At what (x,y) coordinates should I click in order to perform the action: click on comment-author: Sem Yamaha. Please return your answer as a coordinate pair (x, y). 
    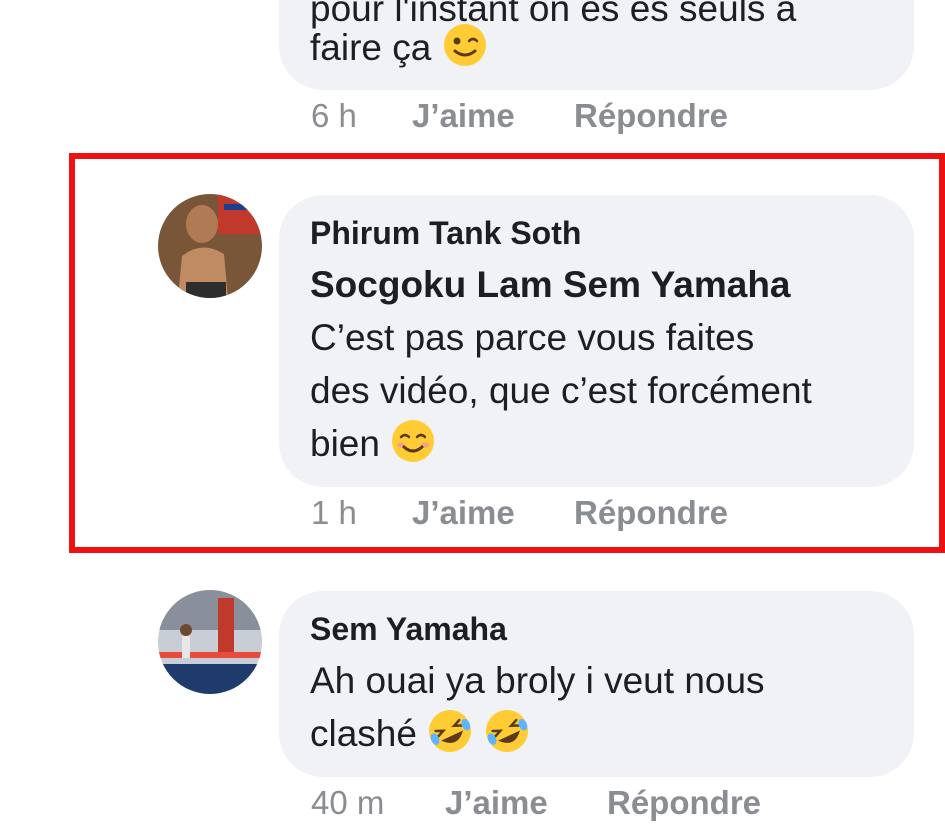
    Looking at the image, I should click on (408, 629).